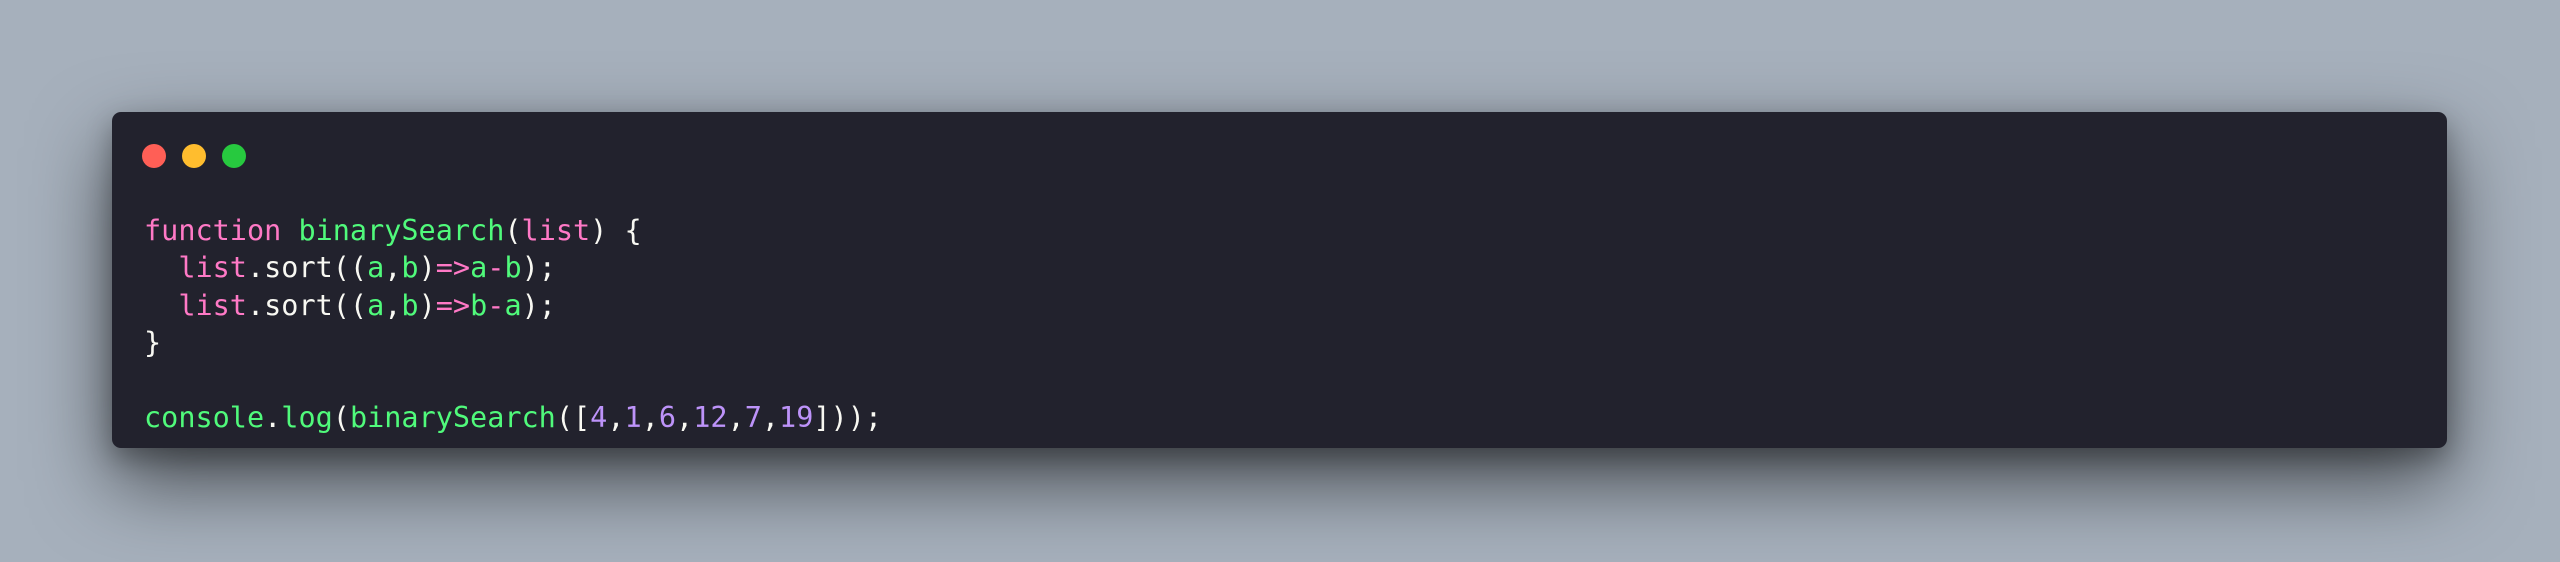  Describe the element at coordinates (616, 230) in the screenshot. I see `code-token-plain: ) {` at that location.